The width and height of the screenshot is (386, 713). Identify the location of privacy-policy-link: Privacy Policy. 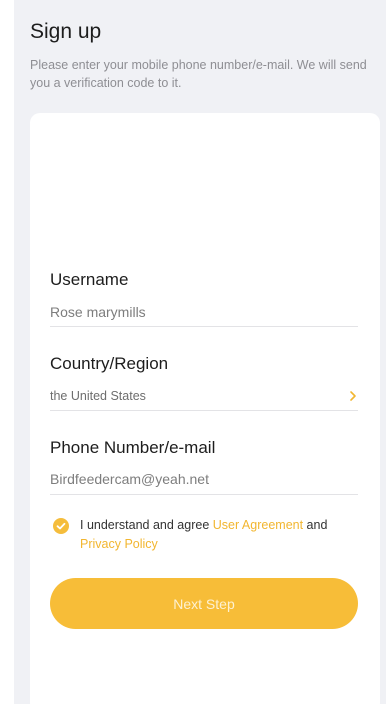
(119, 544).